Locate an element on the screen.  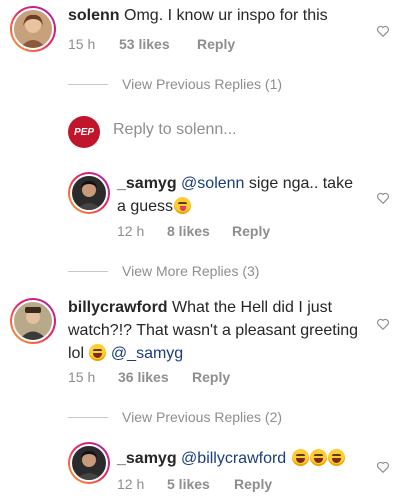
likes-count: 8 likes is located at coordinates (199, 231).